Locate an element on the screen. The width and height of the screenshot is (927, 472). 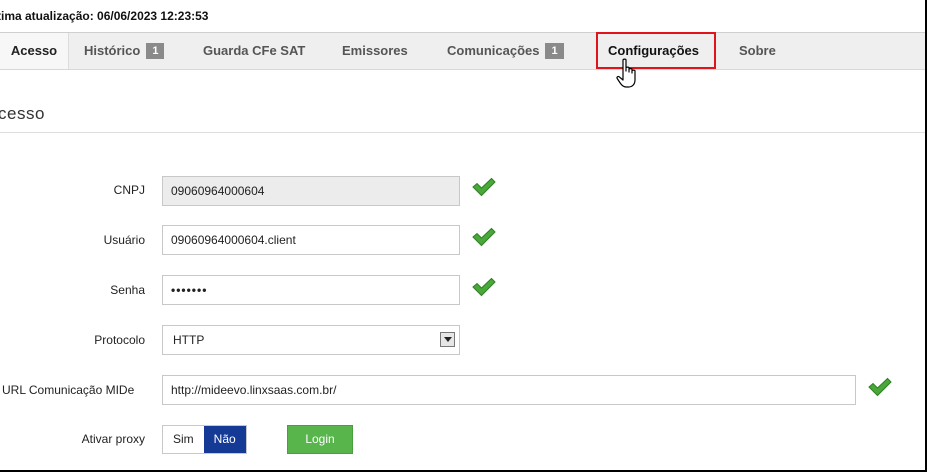
proxy-sim-option: Sim is located at coordinates (183, 439).